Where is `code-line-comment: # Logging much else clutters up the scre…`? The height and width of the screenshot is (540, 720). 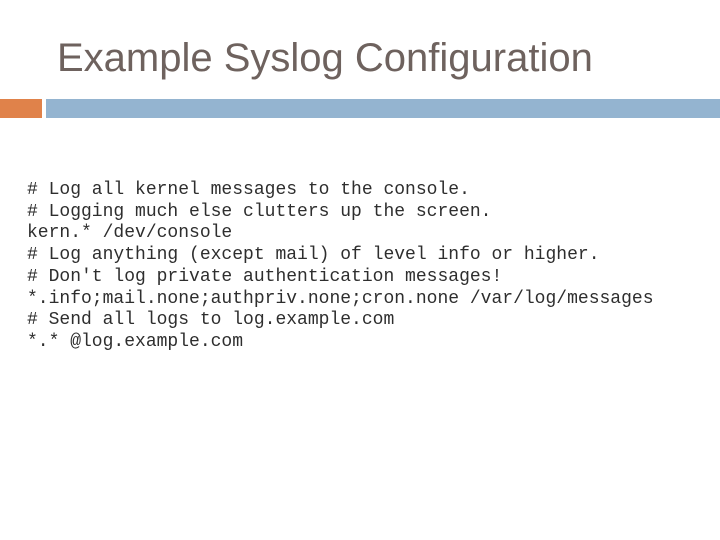 code-line-comment: # Logging much else clutters up the scre… is located at coordinates (259, 211).